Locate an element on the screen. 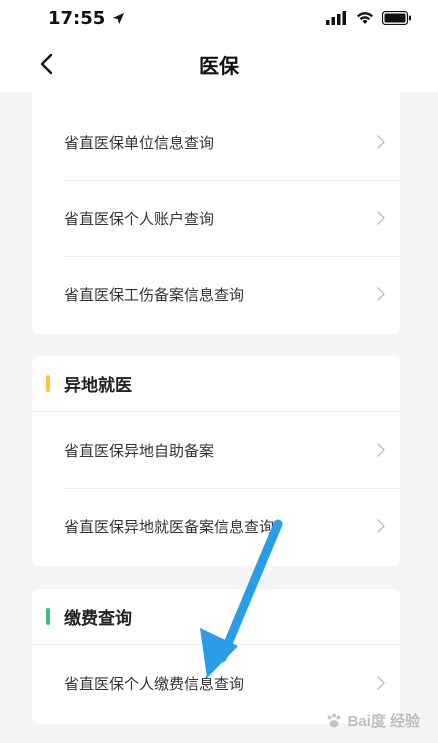 The image size is (438, 743). watermark-text: Bai度 经验 is located at coordinates (383, 721).